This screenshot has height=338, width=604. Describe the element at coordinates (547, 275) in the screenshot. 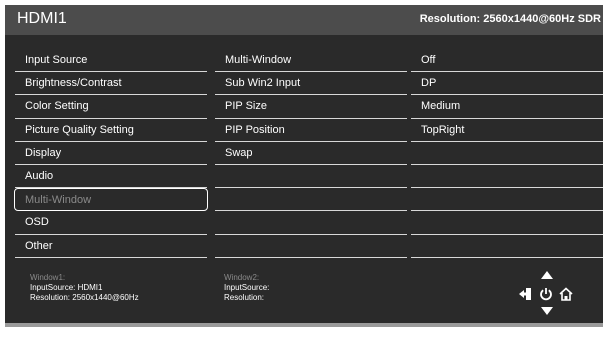

I see `up-arrow-icon` at that location.